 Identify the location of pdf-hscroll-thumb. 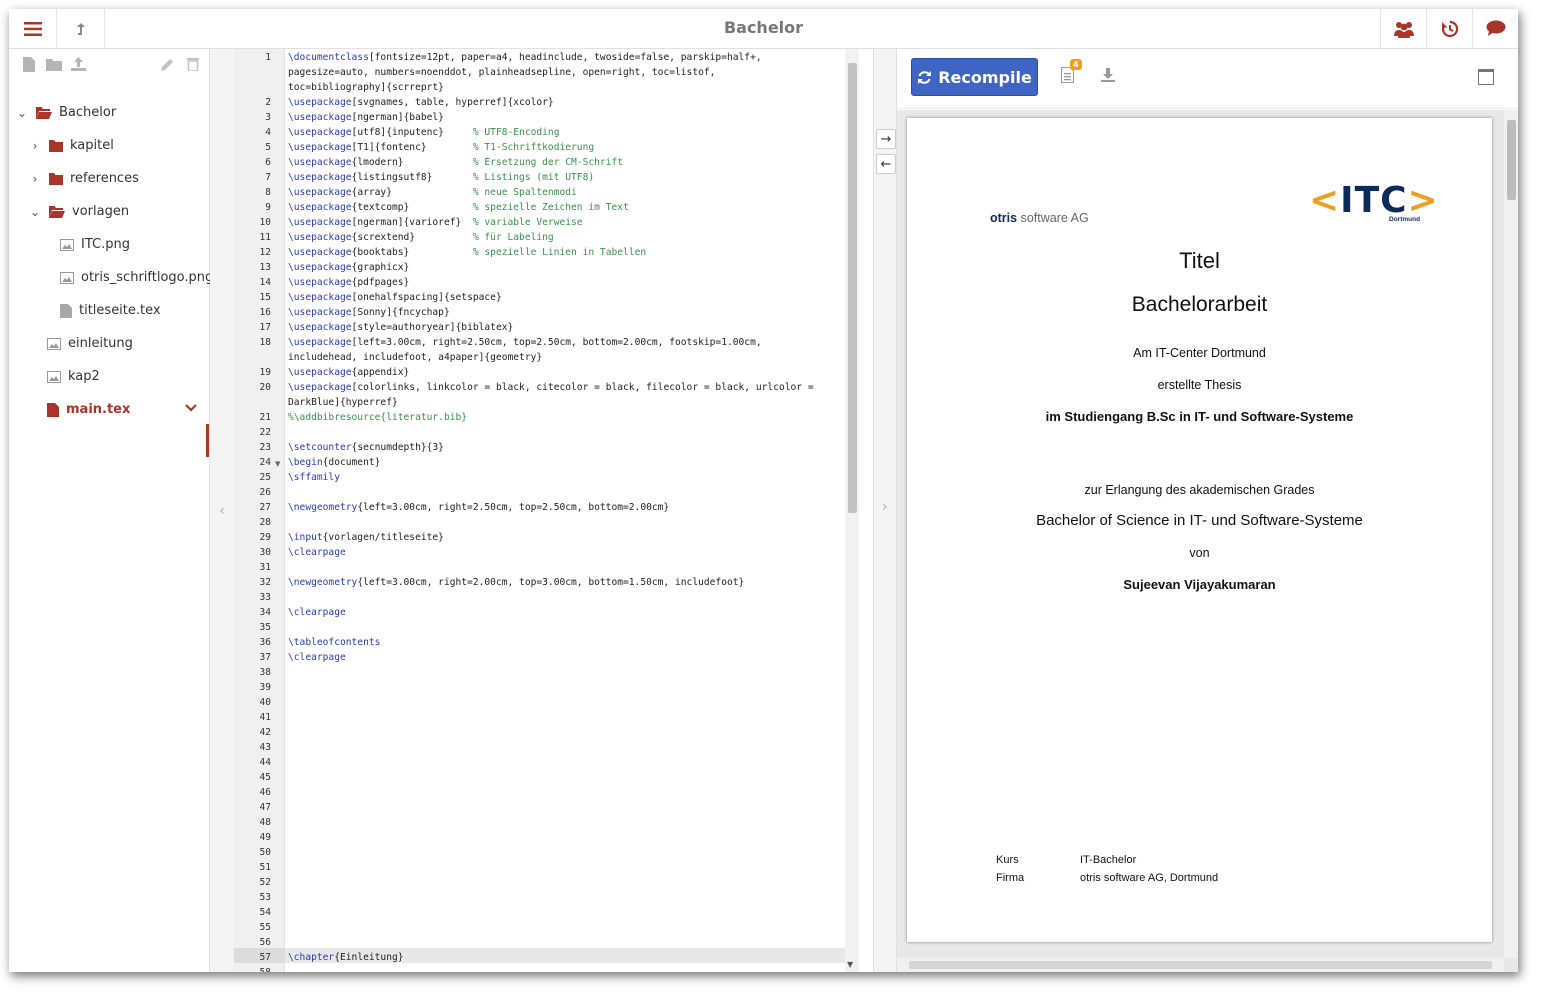
(1200, 965).